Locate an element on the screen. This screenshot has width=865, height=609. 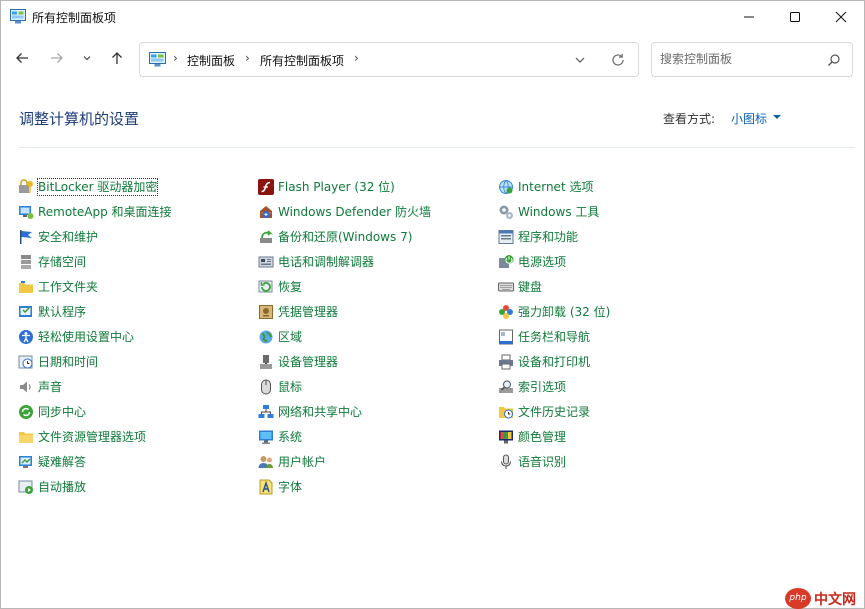
item-file-explorer-options: 文件资源管理器选项 is located at coordinates (95, 436).